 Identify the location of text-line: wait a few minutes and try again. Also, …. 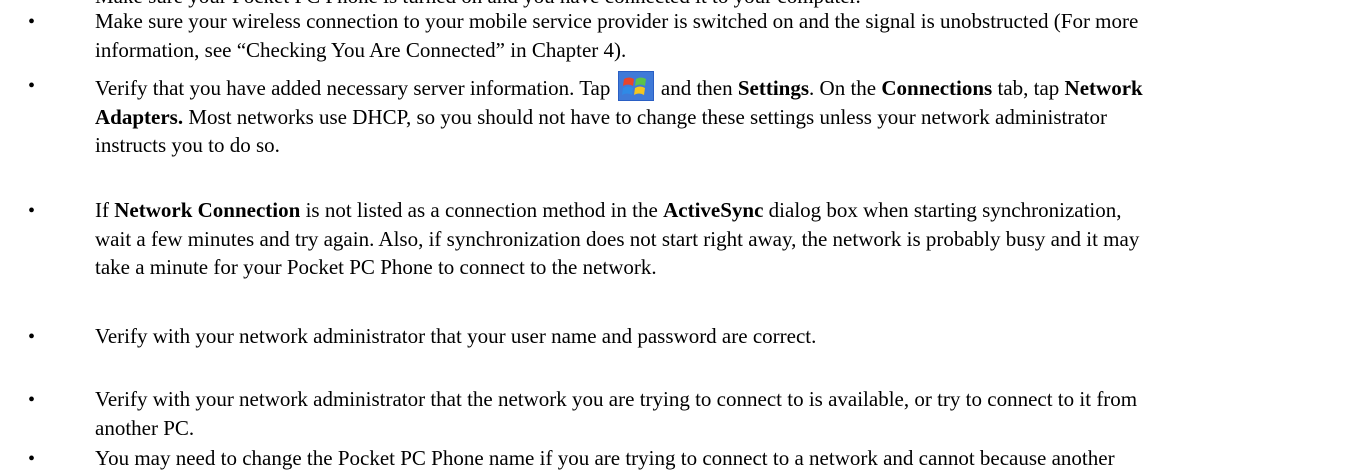
(617, 238).